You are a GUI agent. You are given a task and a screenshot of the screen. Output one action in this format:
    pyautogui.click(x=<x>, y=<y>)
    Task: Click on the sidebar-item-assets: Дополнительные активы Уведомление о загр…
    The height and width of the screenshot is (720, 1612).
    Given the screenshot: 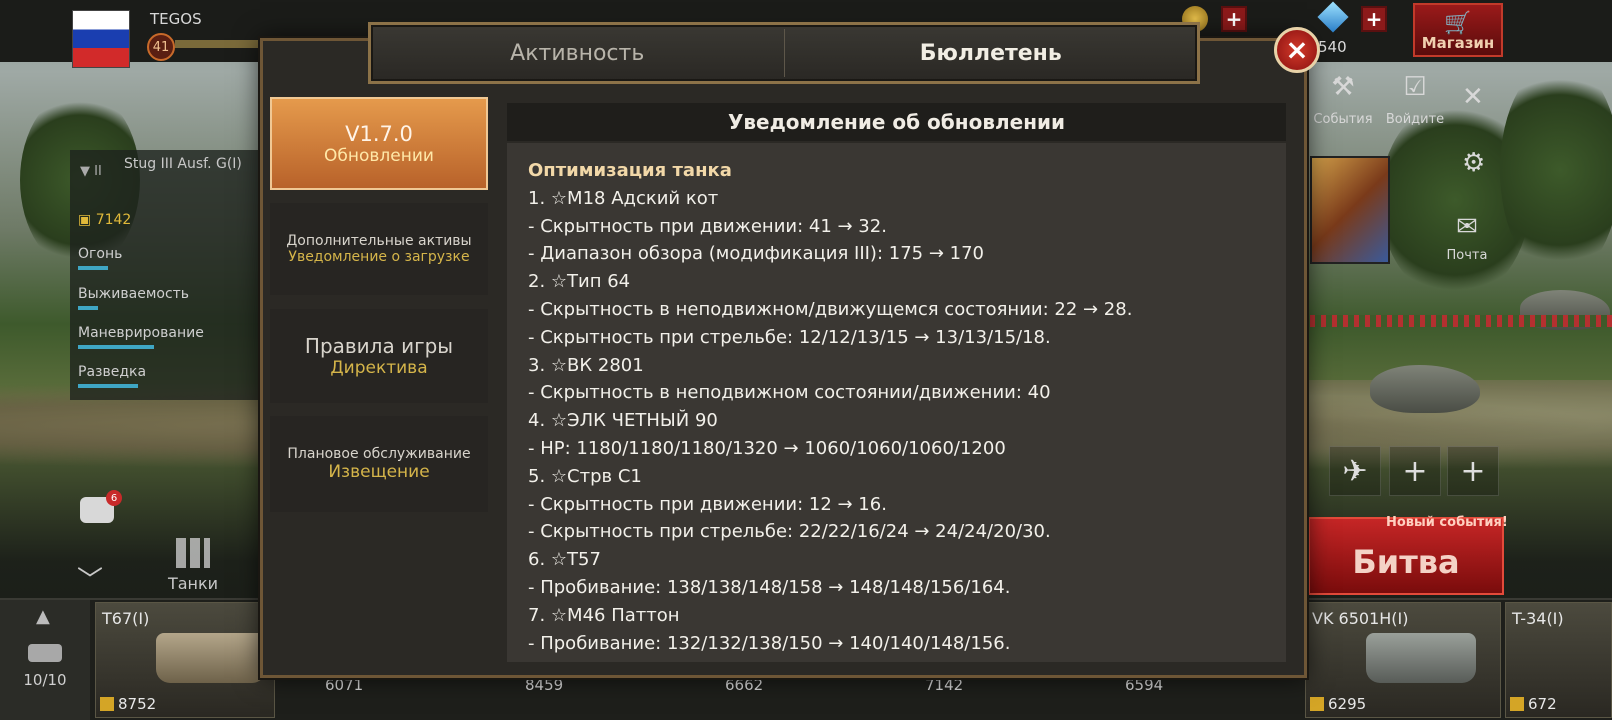 What is the action you would take?
    pyautogui.click(x=379, y=249)
    